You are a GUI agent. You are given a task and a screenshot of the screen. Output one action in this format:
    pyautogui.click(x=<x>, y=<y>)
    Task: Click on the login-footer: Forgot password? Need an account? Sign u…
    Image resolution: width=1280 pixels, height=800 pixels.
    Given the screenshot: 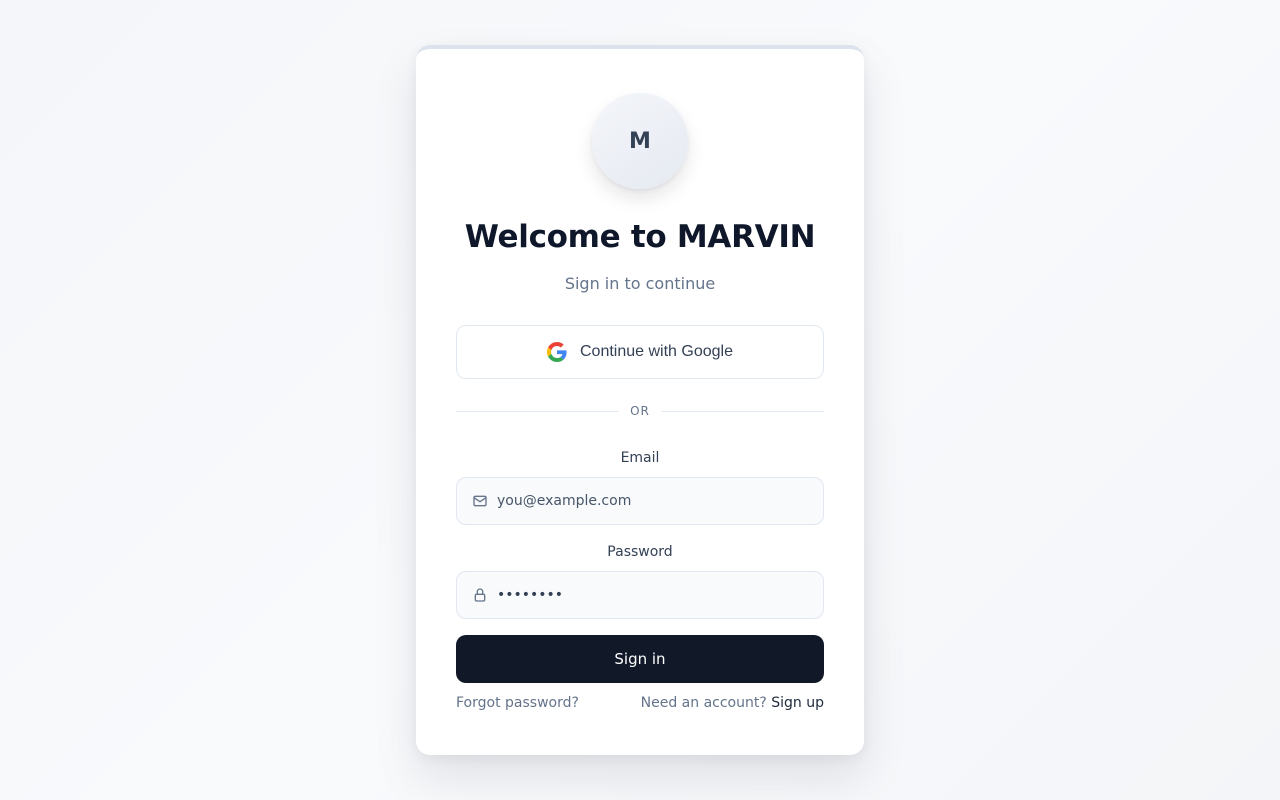 What is the action you would take?
    pyautogui.click(x=640, y=703)
    